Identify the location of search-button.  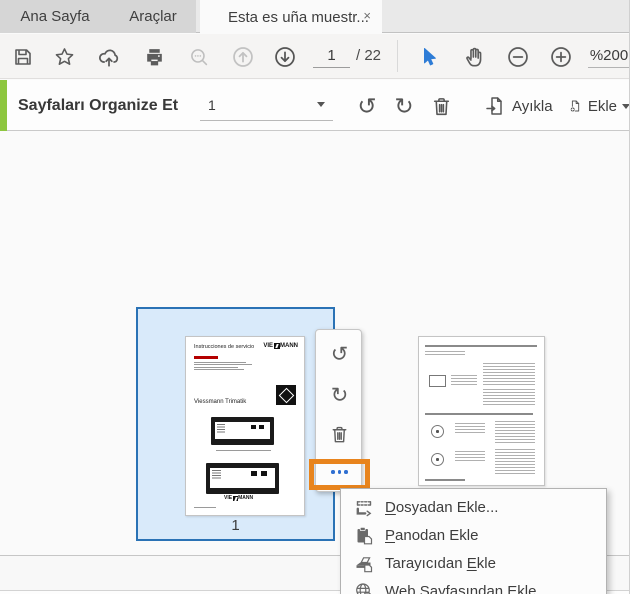
(199, 57).